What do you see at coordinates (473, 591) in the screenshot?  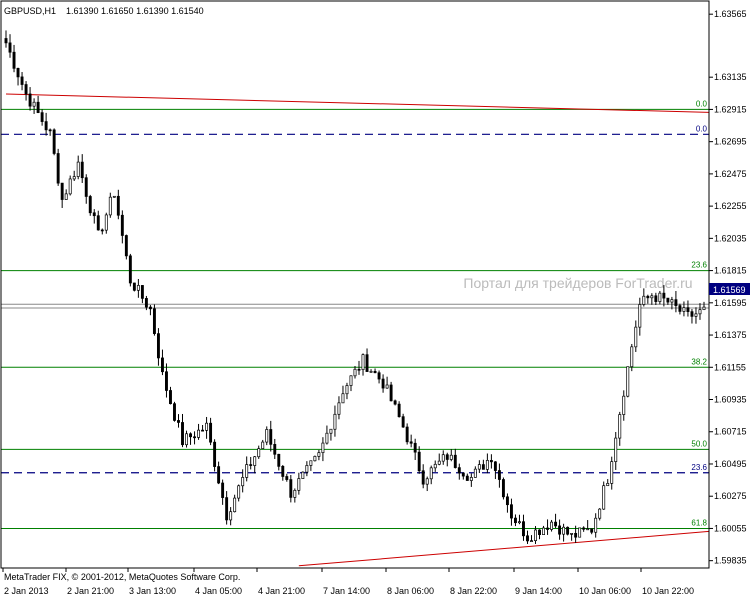 I see `x-tick-label: 8 Jan 22:00` at bounding box center [473, 591].